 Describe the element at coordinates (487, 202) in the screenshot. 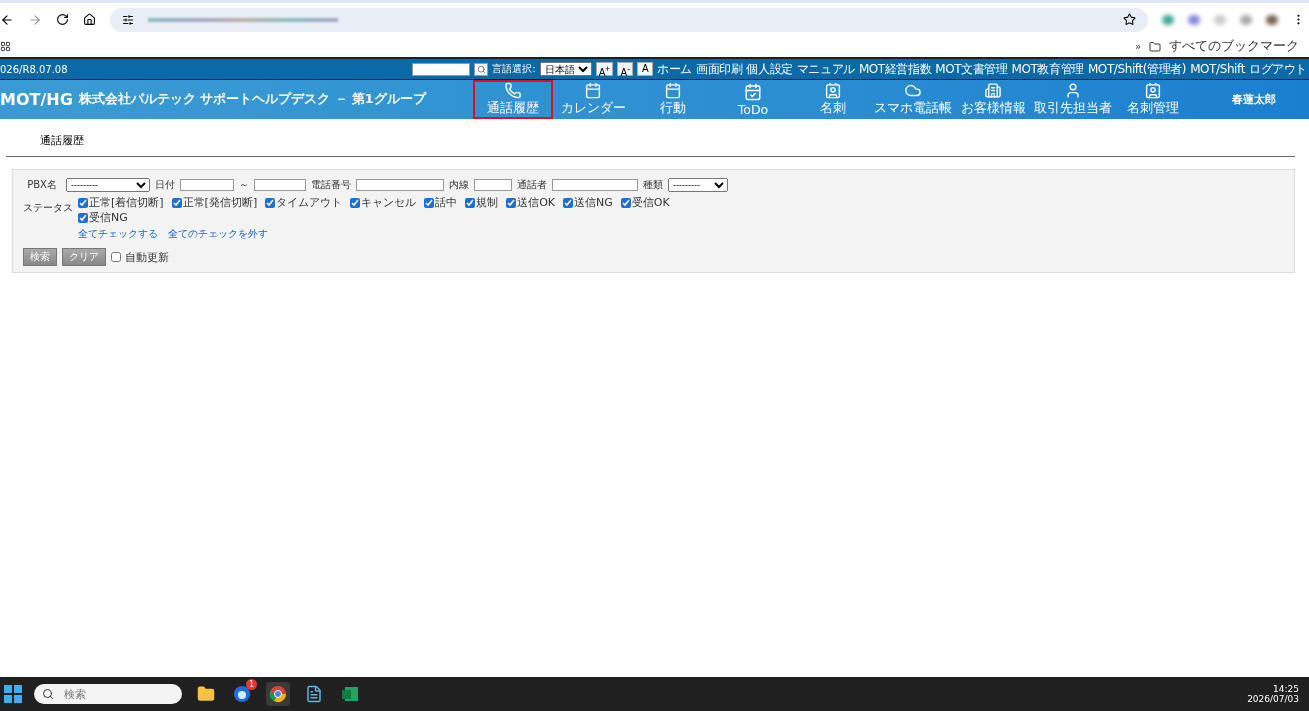

I see `checkbox-label: 規制` at that location.